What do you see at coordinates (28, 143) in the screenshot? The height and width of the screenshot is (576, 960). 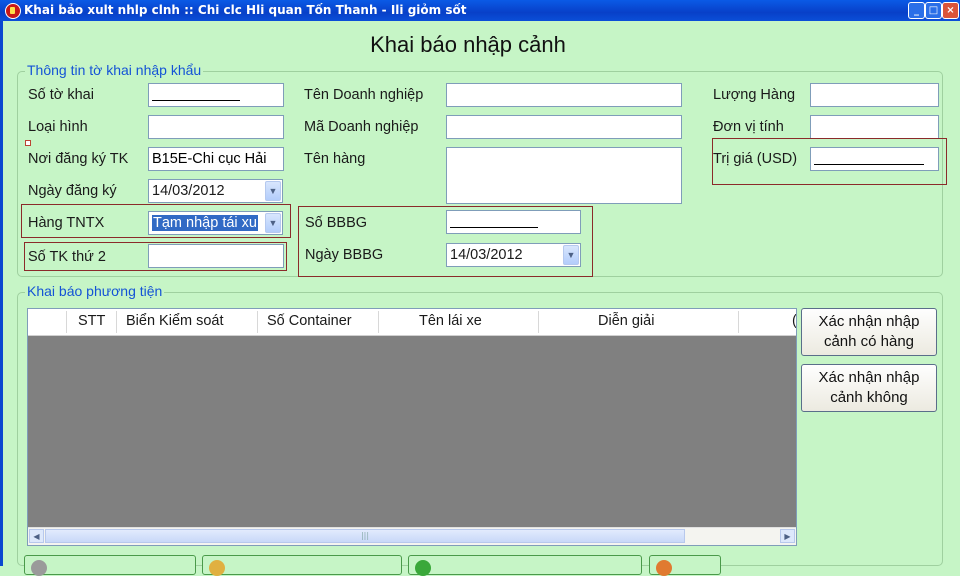 I see `marker` at bounding box center [28, 143].